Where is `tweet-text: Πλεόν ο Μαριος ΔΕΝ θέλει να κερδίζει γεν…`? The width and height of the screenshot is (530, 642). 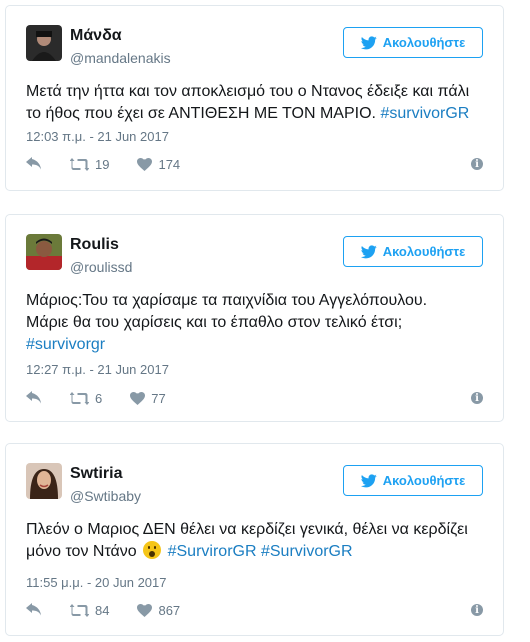
tweet-text: Πλεόν ο Μαριος ΔΕΝ θέλει να κερδίζει γεν… is located at coordinates (247, 540).